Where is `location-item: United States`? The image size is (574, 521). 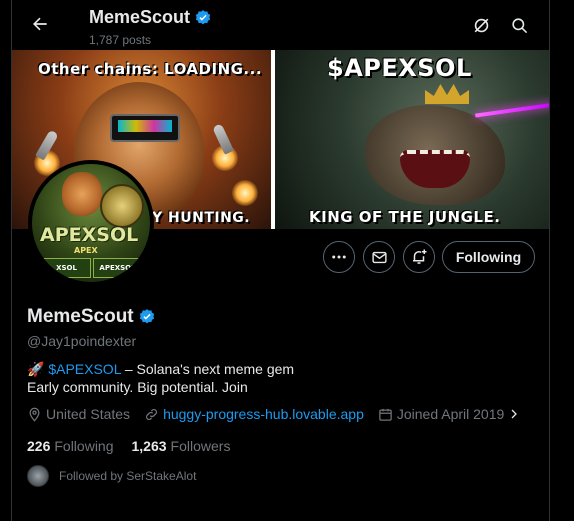
location-item: United States is located at coordinates (78, 414).